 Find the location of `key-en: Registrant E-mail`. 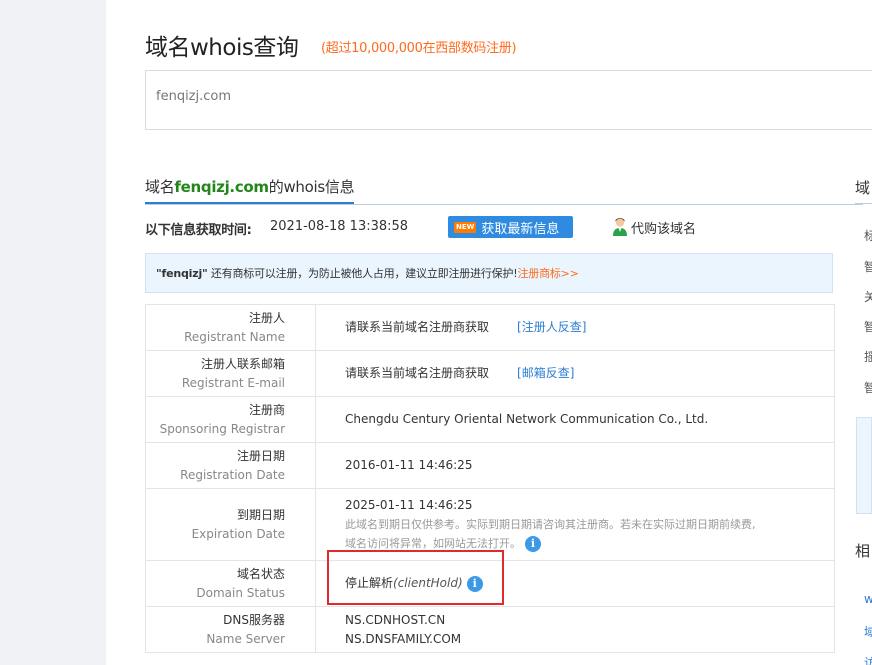

key-en: Registrant E-mail is located at coordinates (233, 382).